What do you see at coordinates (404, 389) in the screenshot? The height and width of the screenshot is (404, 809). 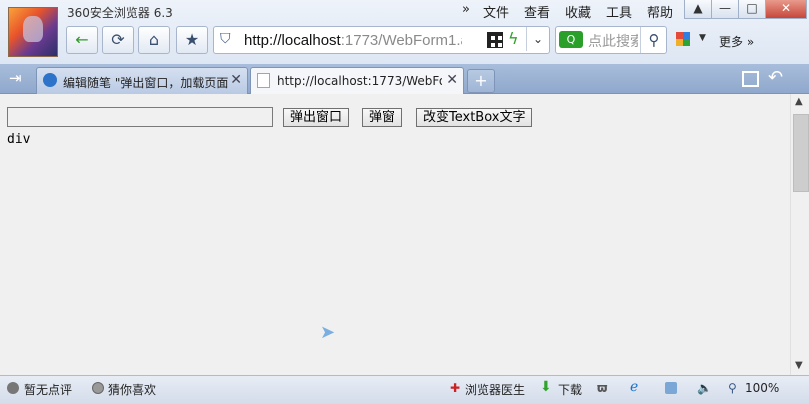 I see `status-bar: 暂无点评 猜你喜欢 ✚ 浏览器医生 ⬇ 下载 ϖ ℯ 🔈 ⚲ 100%` at bounding box center [404, 389].